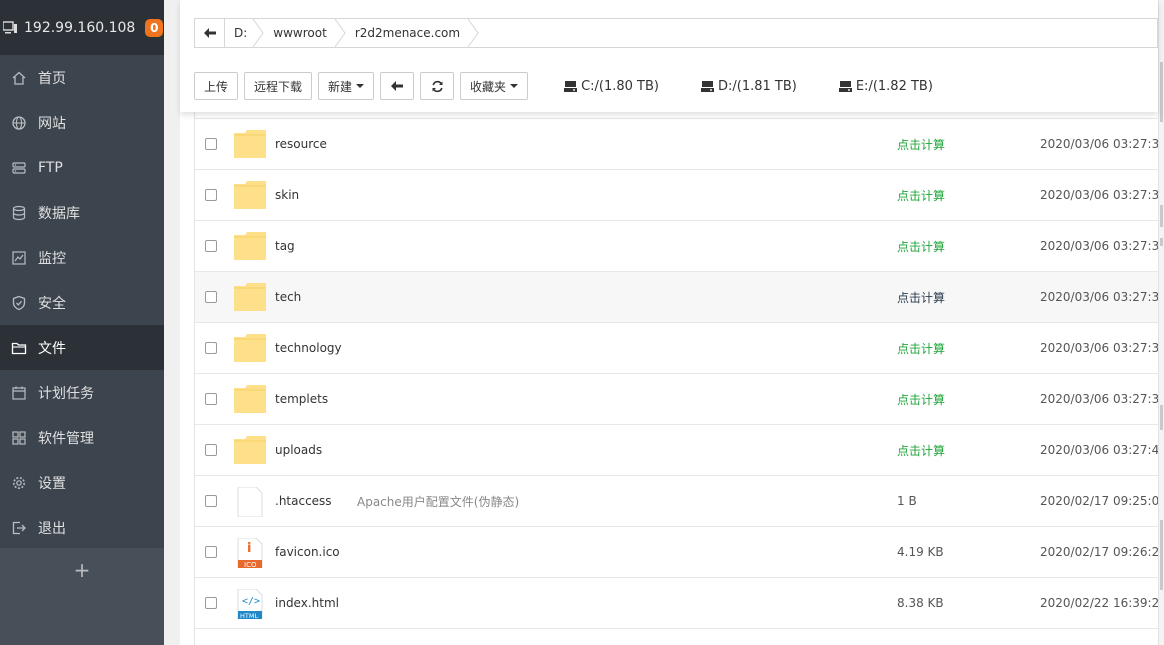  Describe the element at coordinates (676, 195) in the screenshot. I see `table-row: skin 点击计算 2020/03/06 03:27:39` at that location.